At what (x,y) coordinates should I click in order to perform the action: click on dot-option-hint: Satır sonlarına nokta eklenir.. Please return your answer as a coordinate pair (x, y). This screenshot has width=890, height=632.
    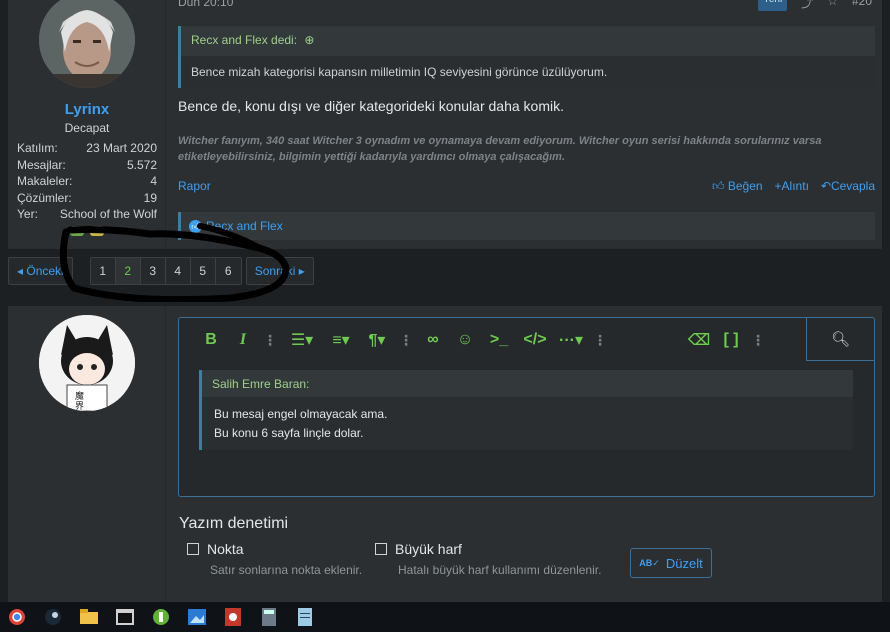
    Looking at the image, I should click on (286, 570).